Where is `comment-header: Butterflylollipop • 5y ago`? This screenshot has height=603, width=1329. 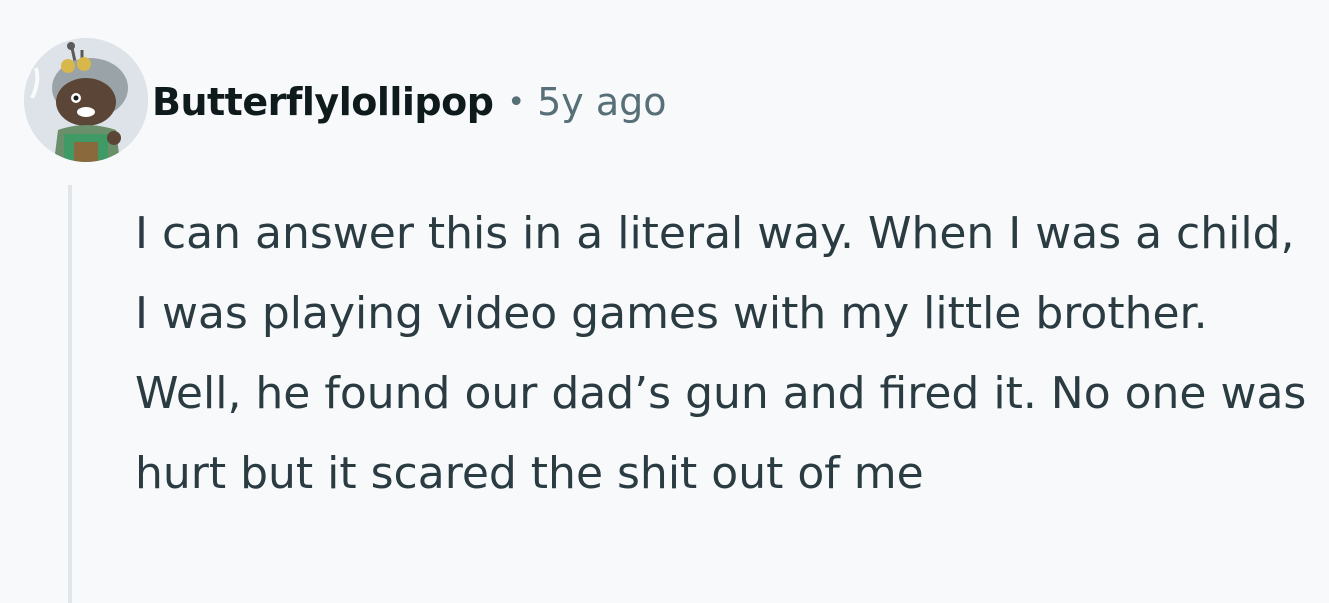
comment-header: Butterflylollipop • 5y ago is located at coordinates (409, 102).